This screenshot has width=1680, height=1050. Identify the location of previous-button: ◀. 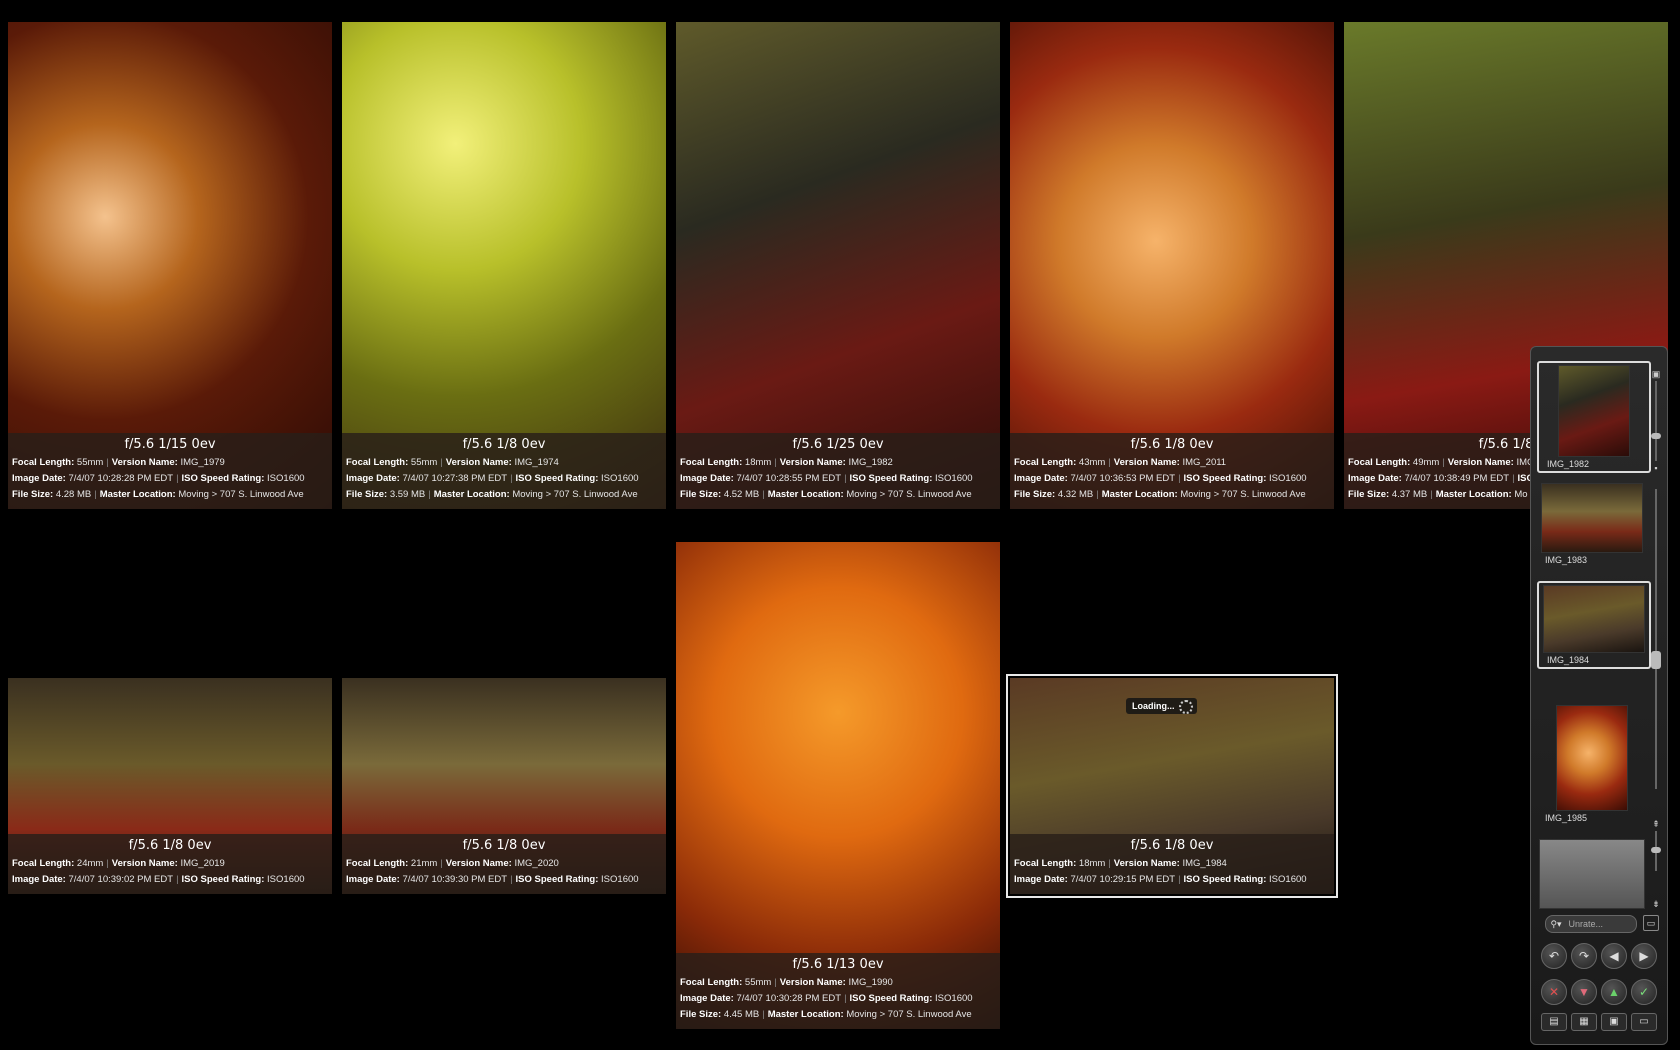
(1614, 956).